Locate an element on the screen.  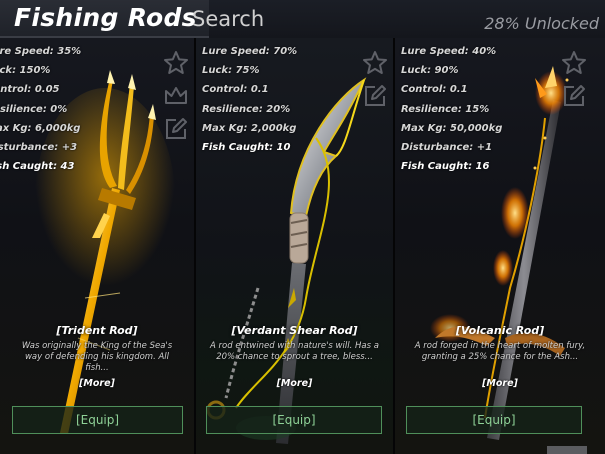
scroll-handle is located at coordinates (567, 450).